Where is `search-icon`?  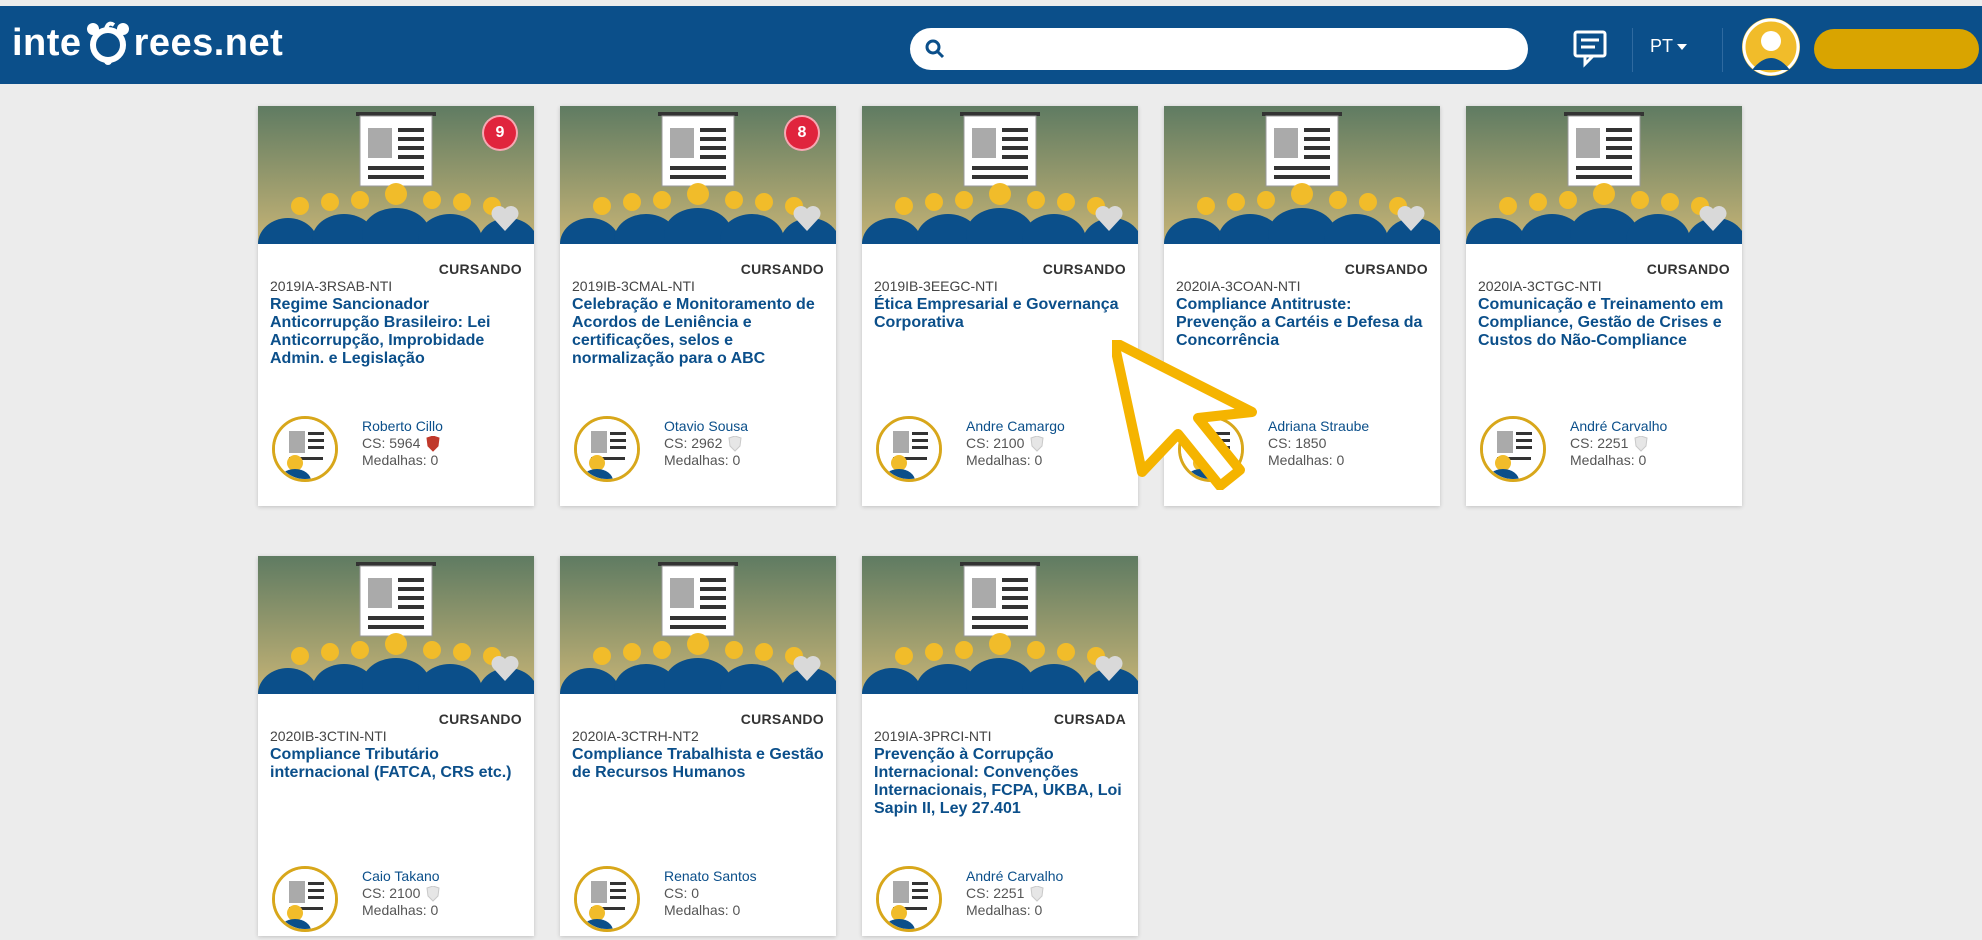
search-icon is located at coordinates (935, 49).